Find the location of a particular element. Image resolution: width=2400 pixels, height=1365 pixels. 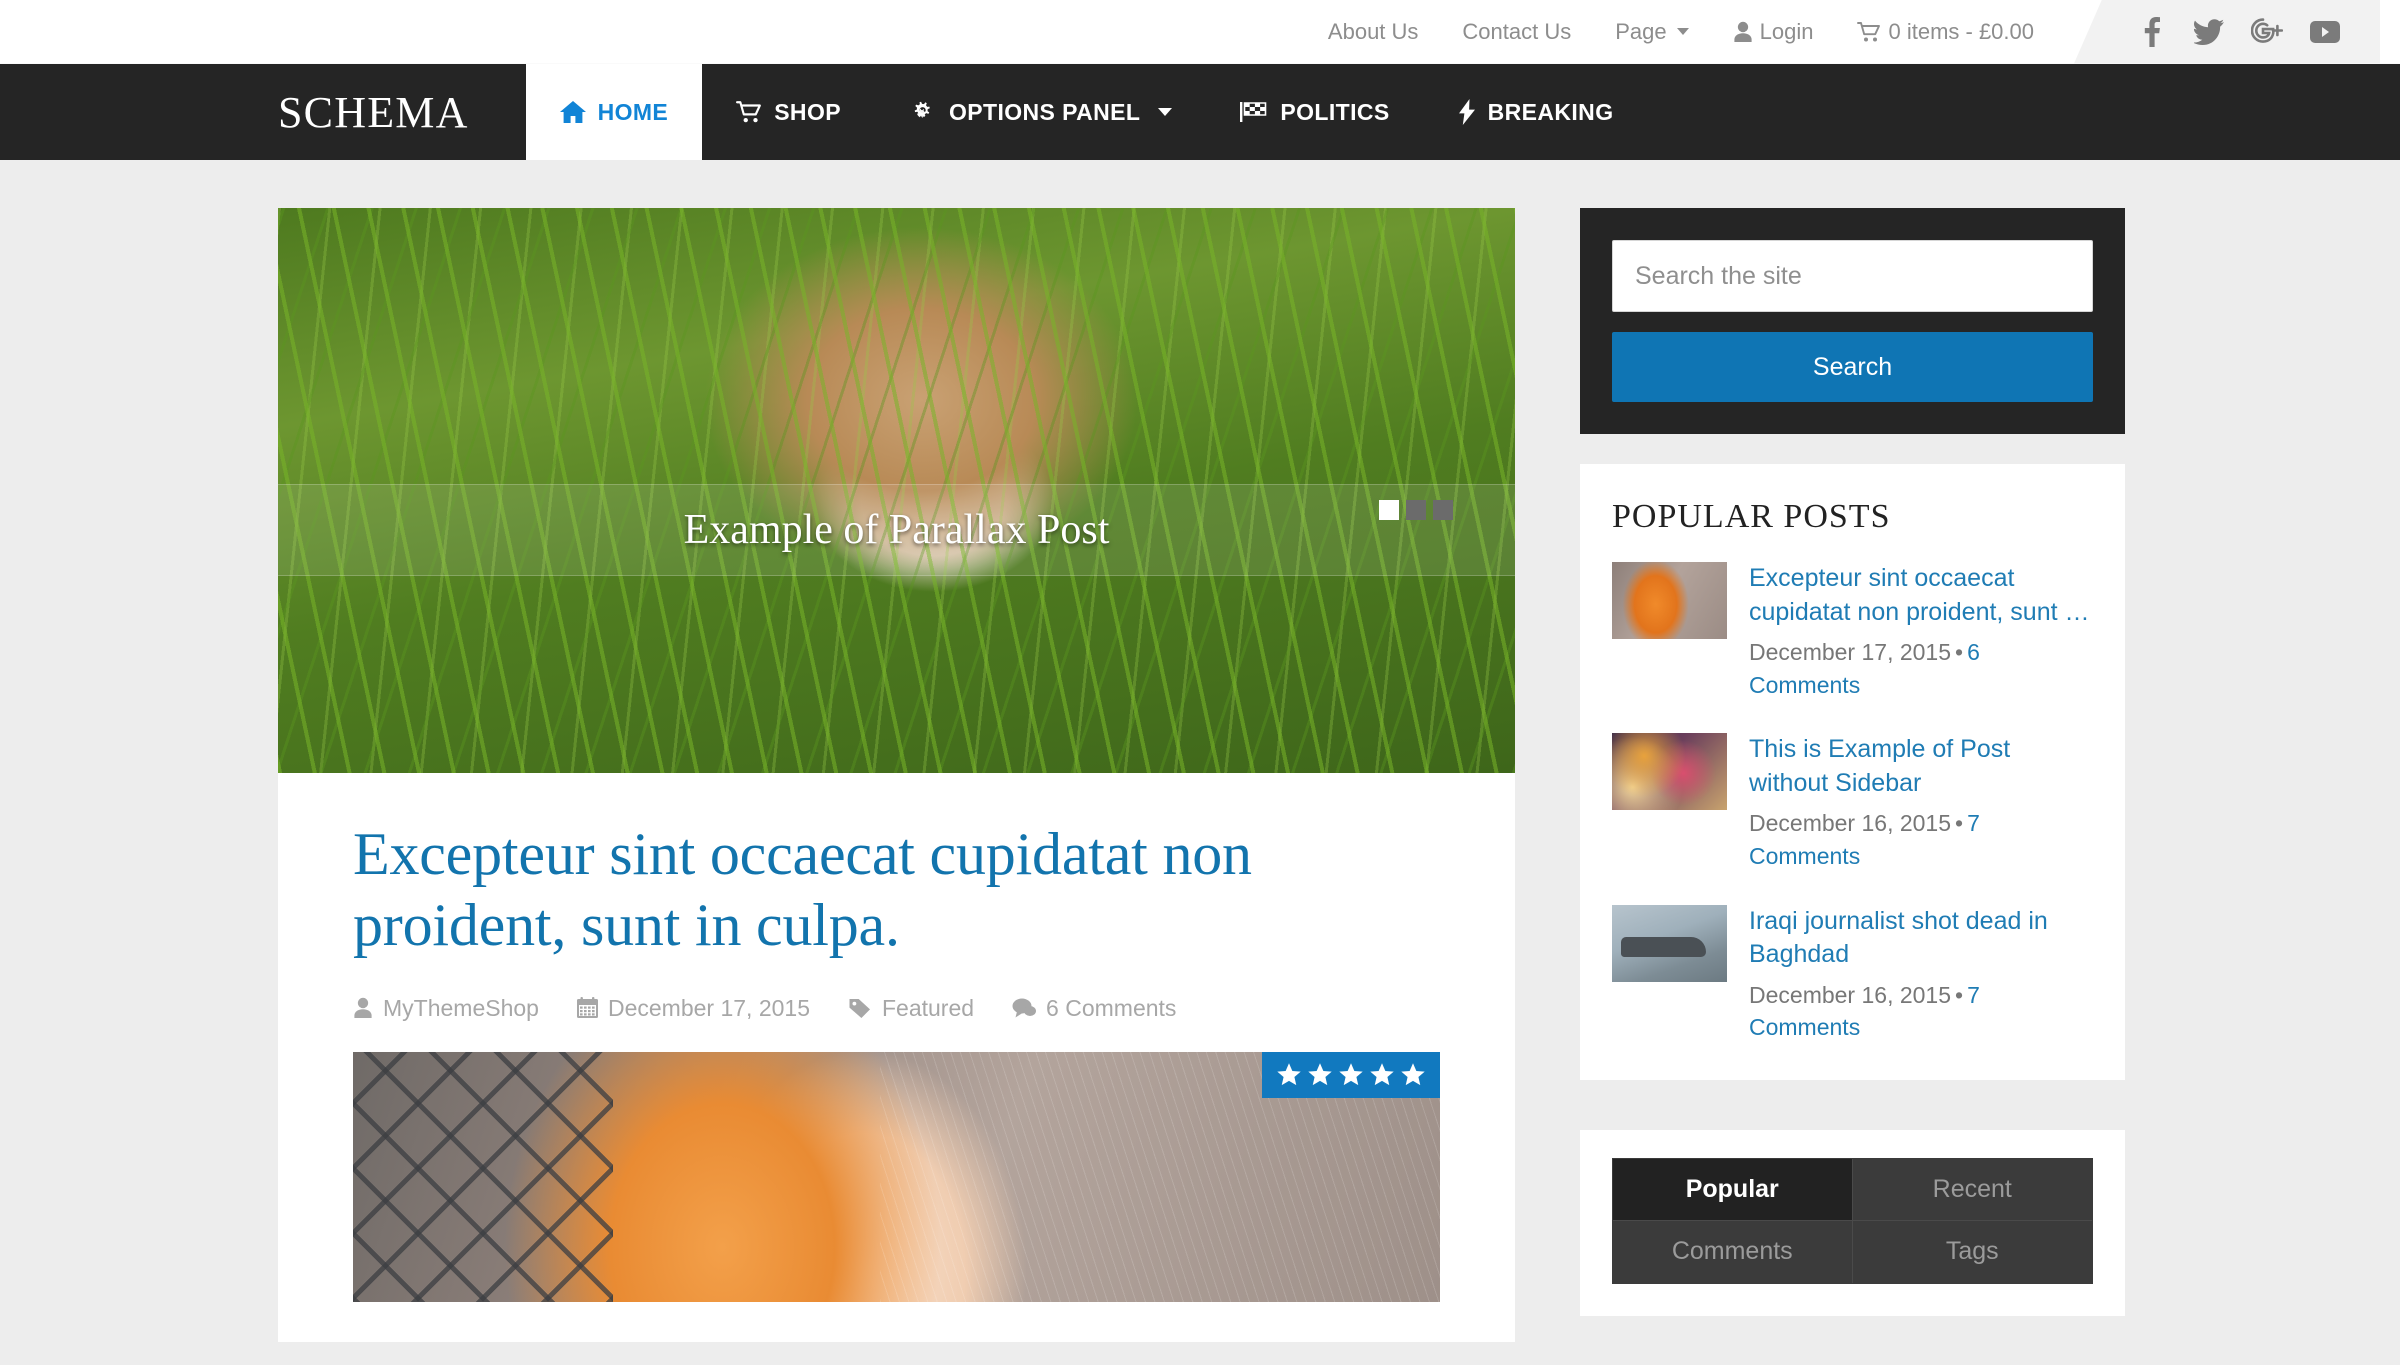

meta-category: Featured is located at coordinates (911, 1008).